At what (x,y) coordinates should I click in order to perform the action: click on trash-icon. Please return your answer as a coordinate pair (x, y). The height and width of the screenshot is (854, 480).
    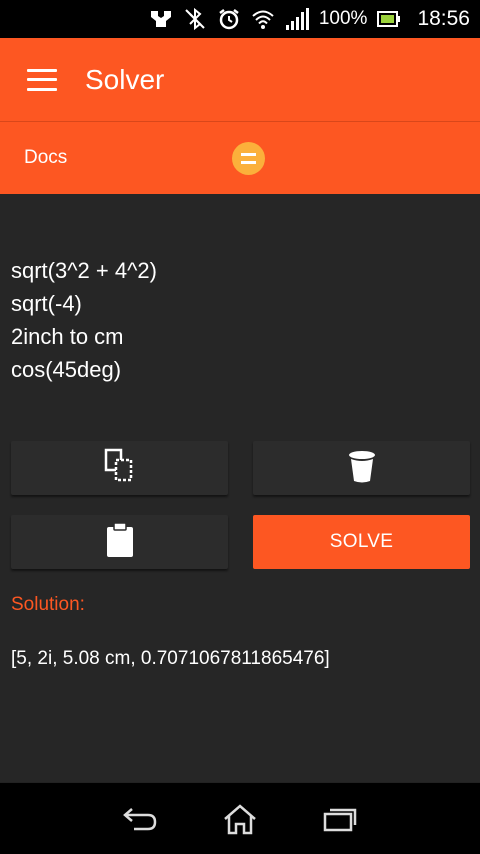
    Looking at the image, I should click on (362, 468).